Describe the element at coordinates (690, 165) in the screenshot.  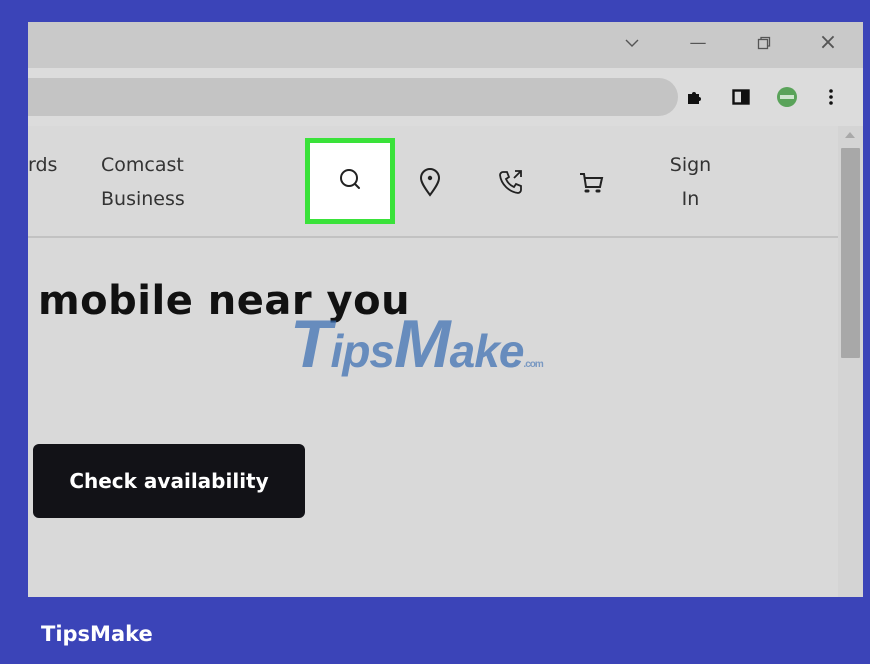
I see `sign-in-line1: Sign` at that location.